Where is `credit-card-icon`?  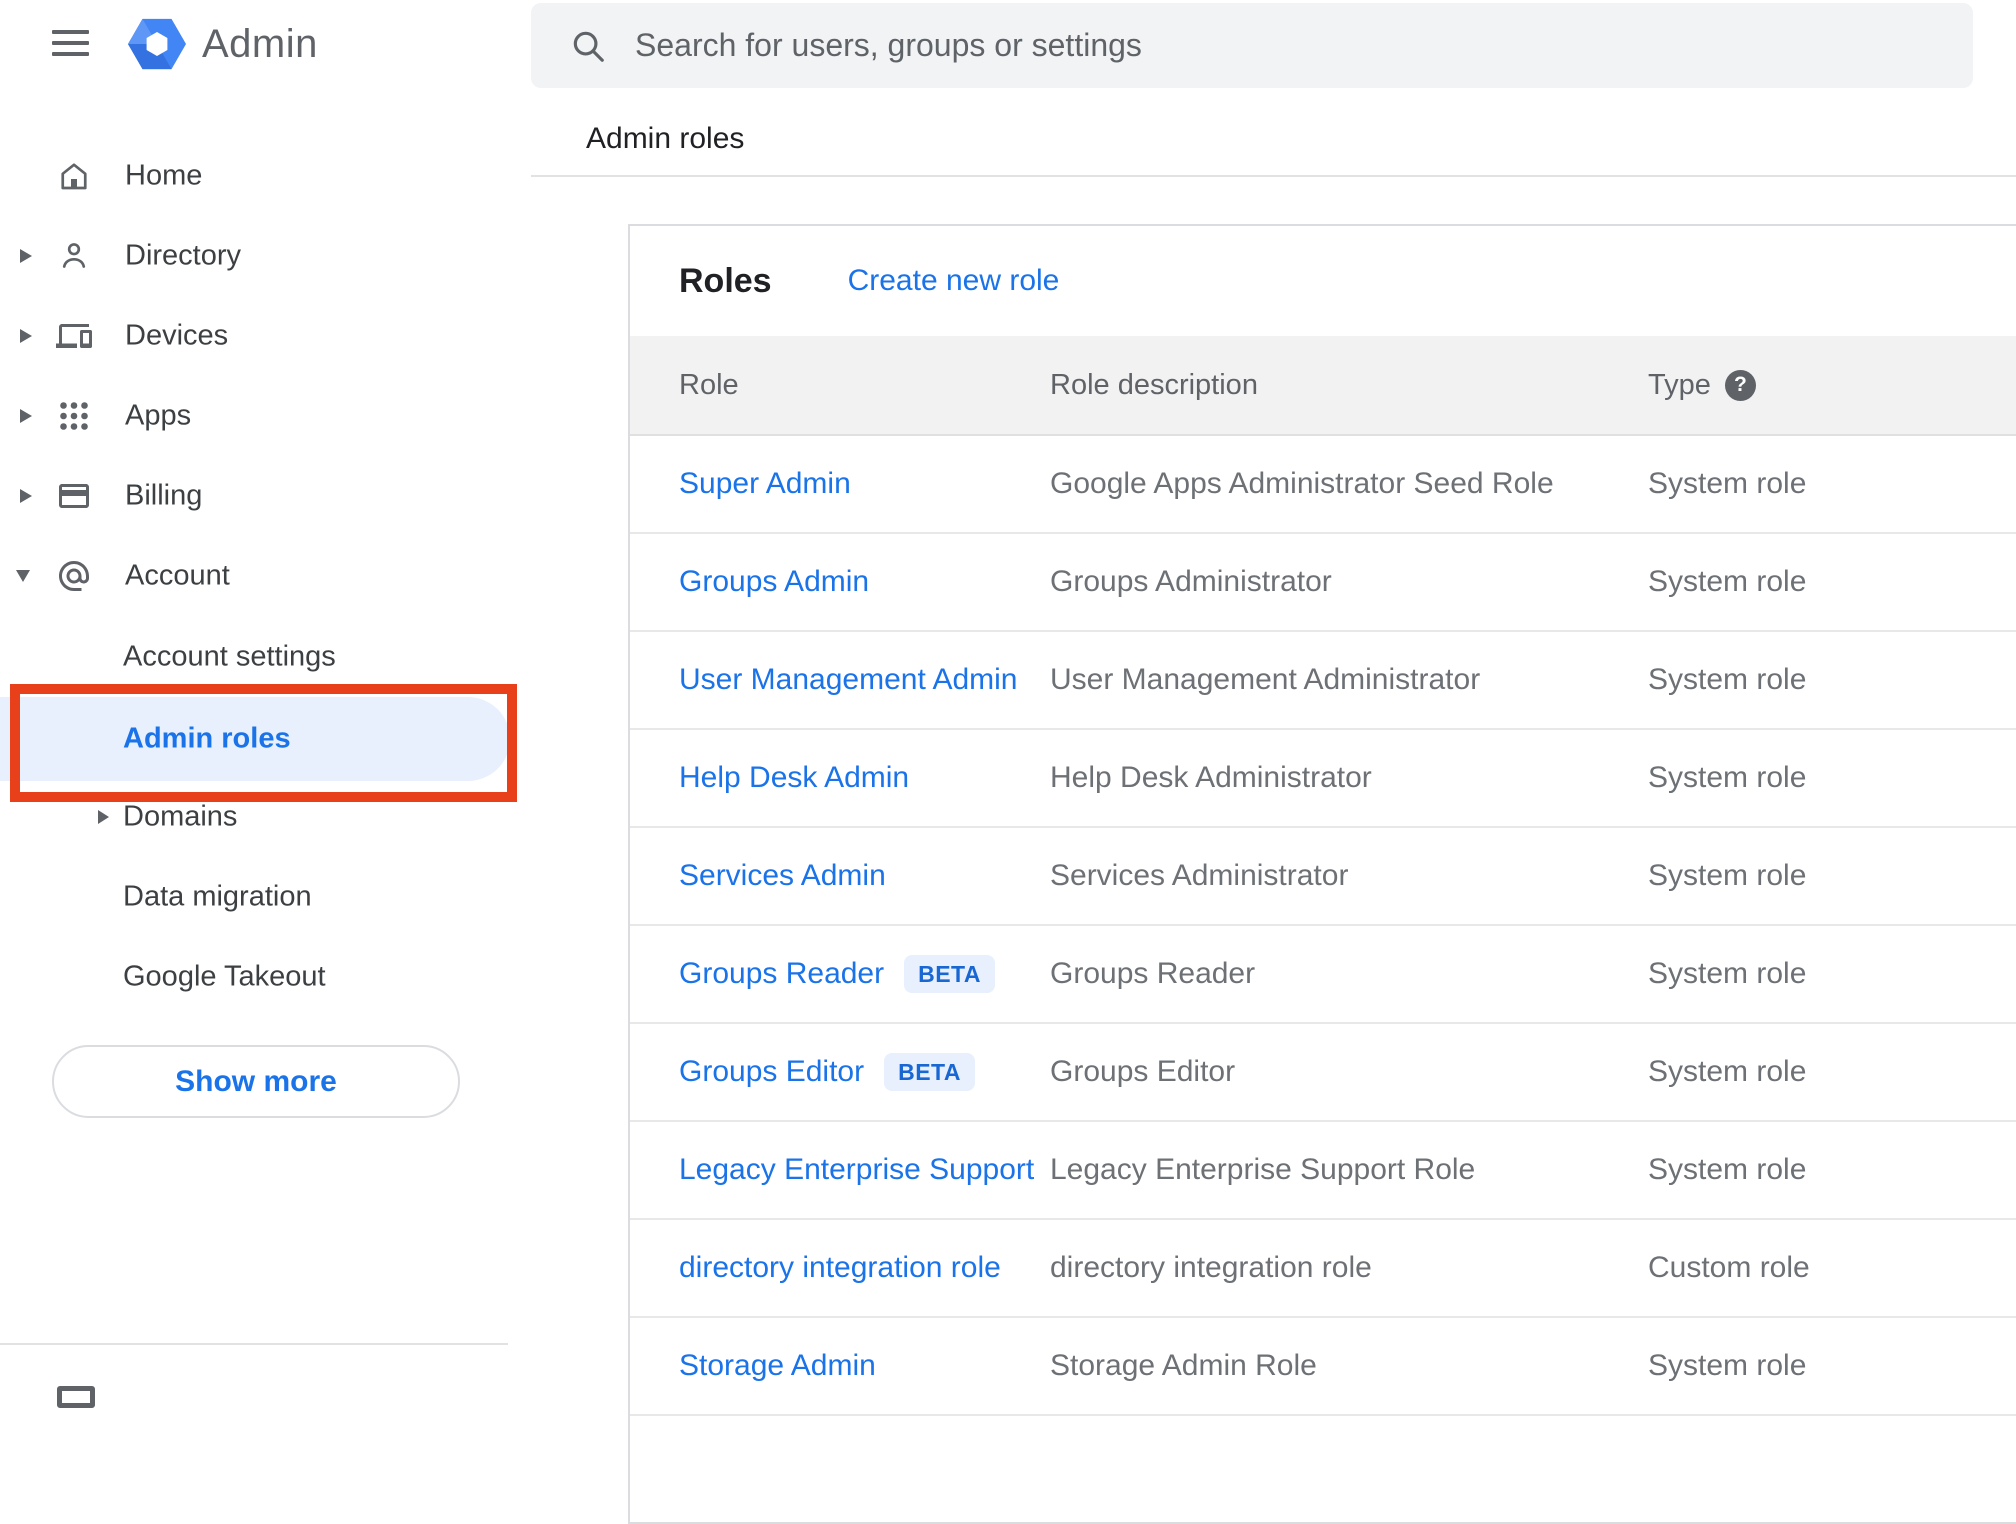 credit-card-icon is located at coordinates (74, 496).